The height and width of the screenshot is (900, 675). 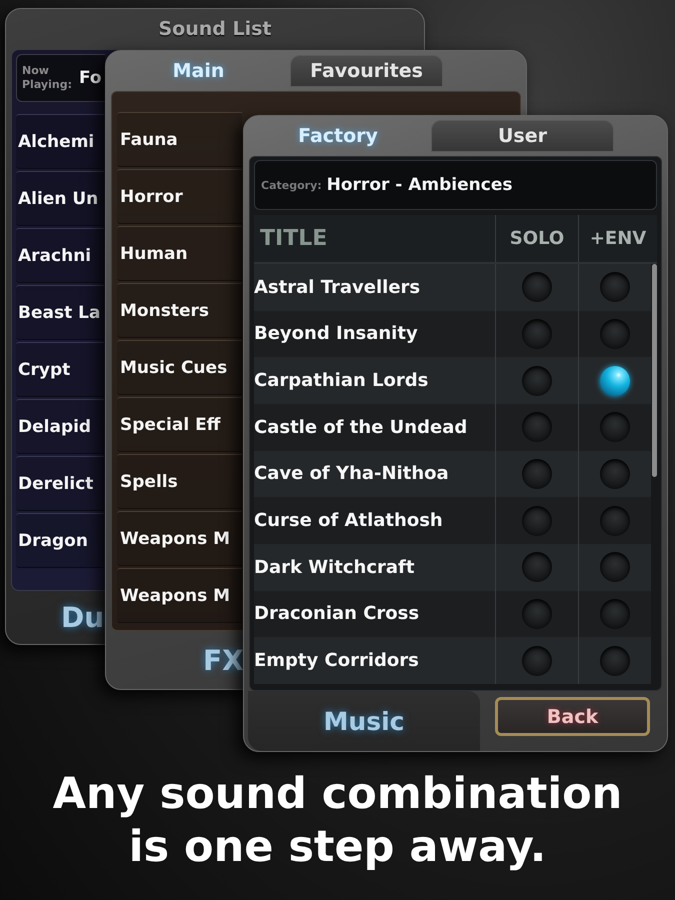 I want to click on table-row: Astral Travellers, so click(x=452, y=287).